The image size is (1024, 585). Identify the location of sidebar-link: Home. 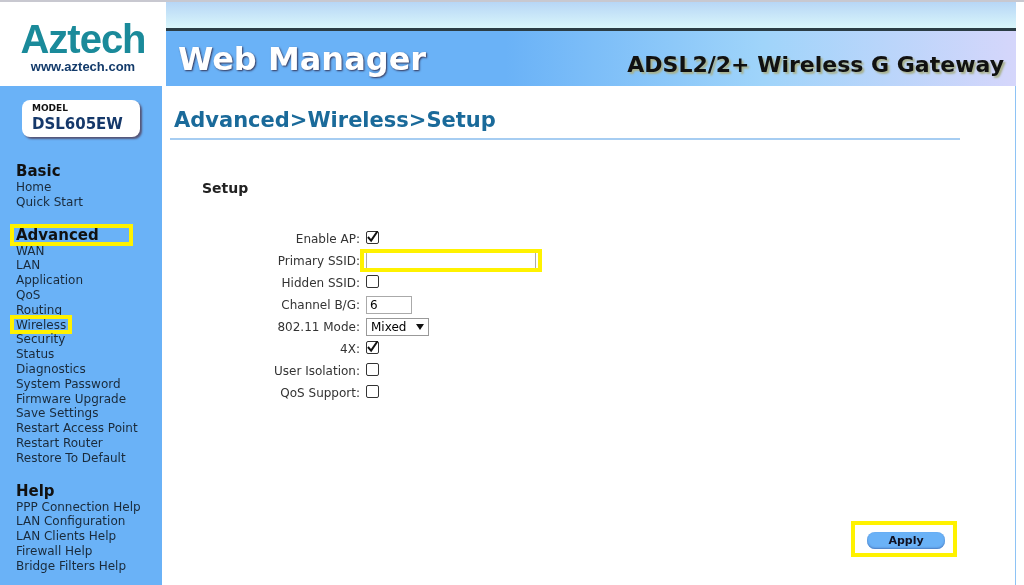
(34, 187).